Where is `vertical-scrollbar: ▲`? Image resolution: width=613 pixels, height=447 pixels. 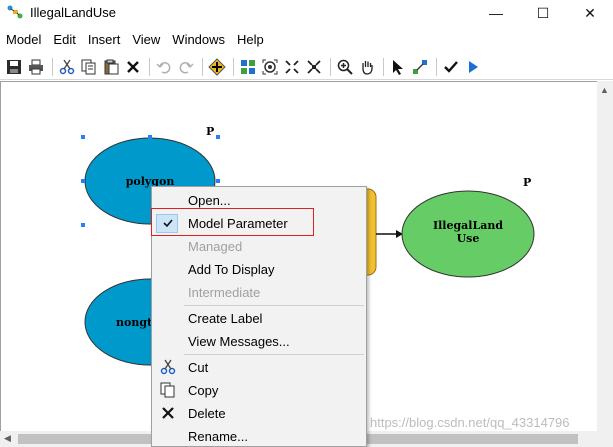
vertical-scrollbar: ▲ is located at coordinates (605, 256).